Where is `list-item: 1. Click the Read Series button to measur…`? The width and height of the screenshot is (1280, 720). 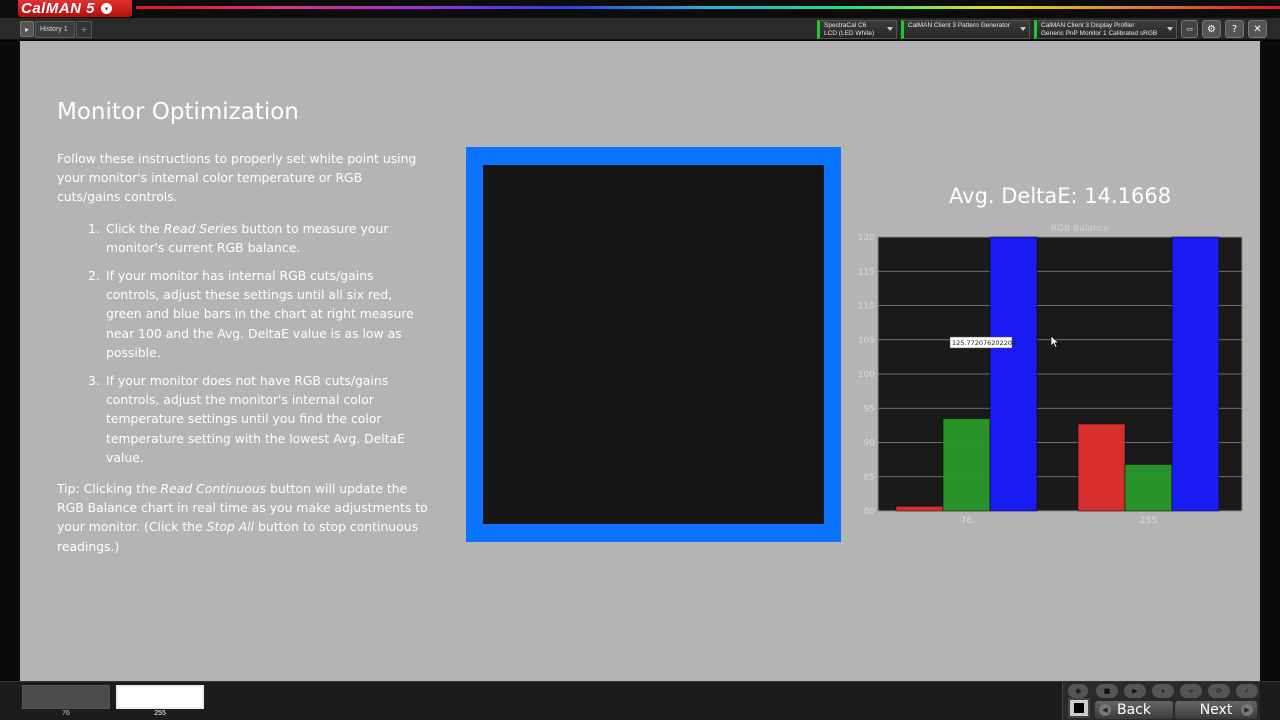
list-item: 1. Click the Read Series button to measur… is located at coordinates (238, 237).